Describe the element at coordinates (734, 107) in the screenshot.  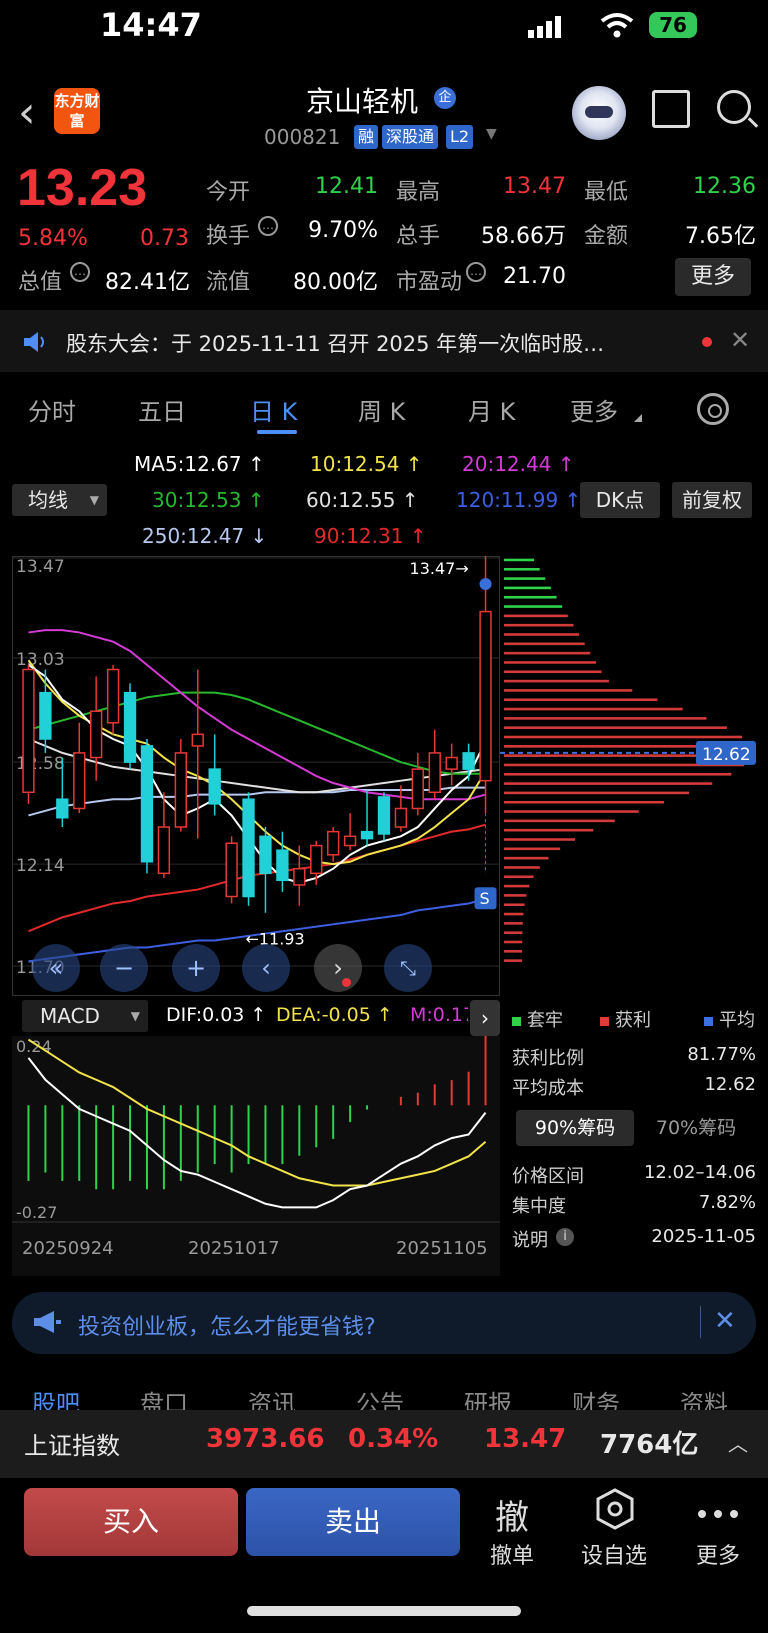
I see `search-icon` at that location.